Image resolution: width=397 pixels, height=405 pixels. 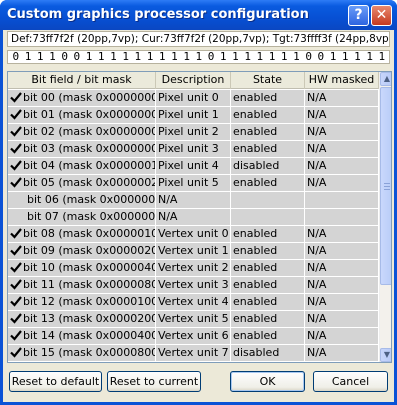 What do you see at coordinates (268, 353) in the screenshot?
I see `state-cell: disabled` at bounding box center [268, 353].